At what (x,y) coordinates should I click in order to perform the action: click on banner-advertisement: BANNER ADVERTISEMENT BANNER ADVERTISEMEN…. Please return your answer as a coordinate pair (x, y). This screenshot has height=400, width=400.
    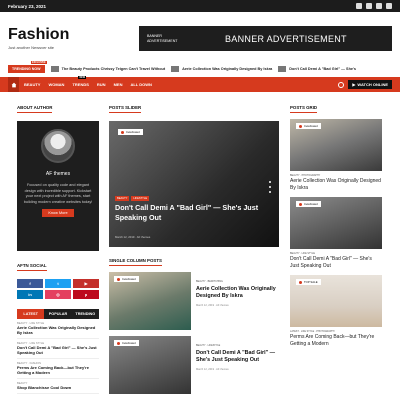
    Looking at the image, I should click on (265, 38).